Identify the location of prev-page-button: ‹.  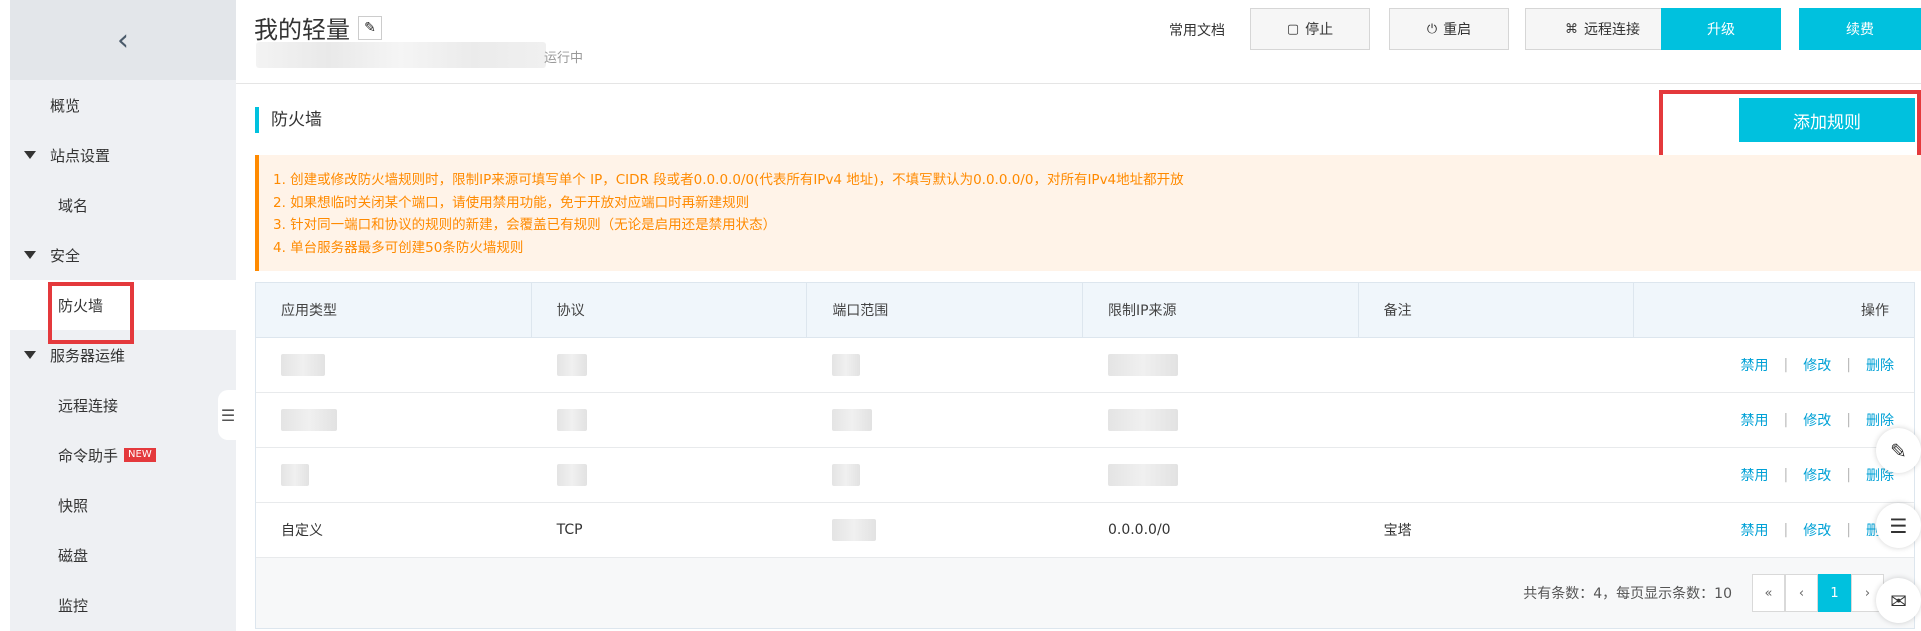
(1801, 593).